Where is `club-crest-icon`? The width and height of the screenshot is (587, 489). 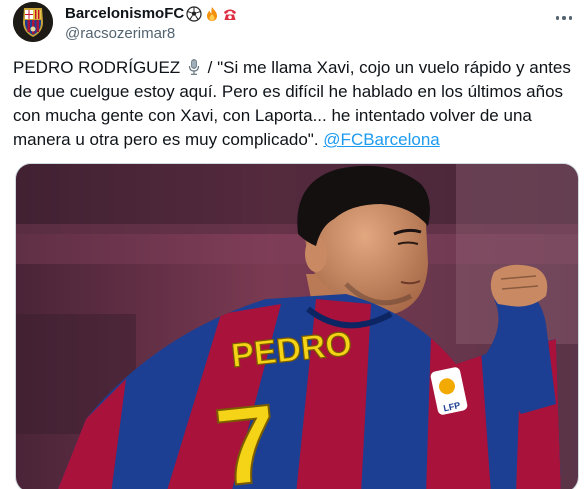
club-crest-icon is located at coordinates (33, 22).